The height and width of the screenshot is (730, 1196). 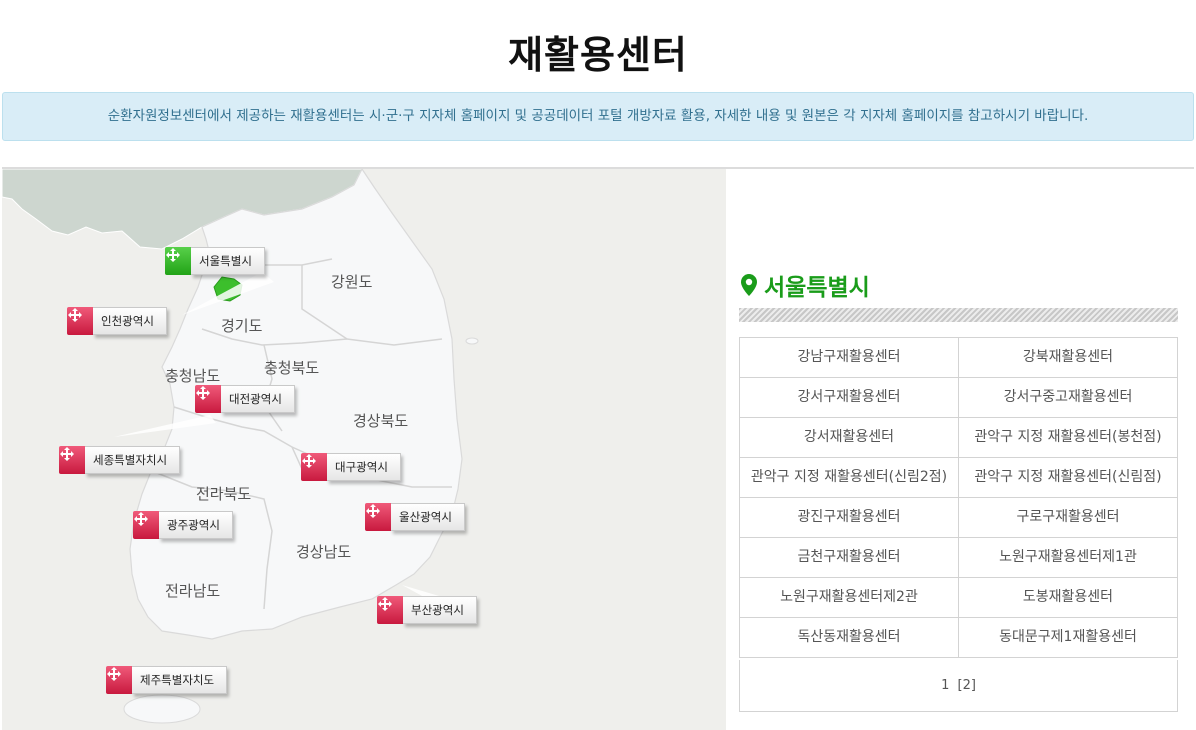 I want to click on pin-label: 대전광역시, so click(x=258, y=399).